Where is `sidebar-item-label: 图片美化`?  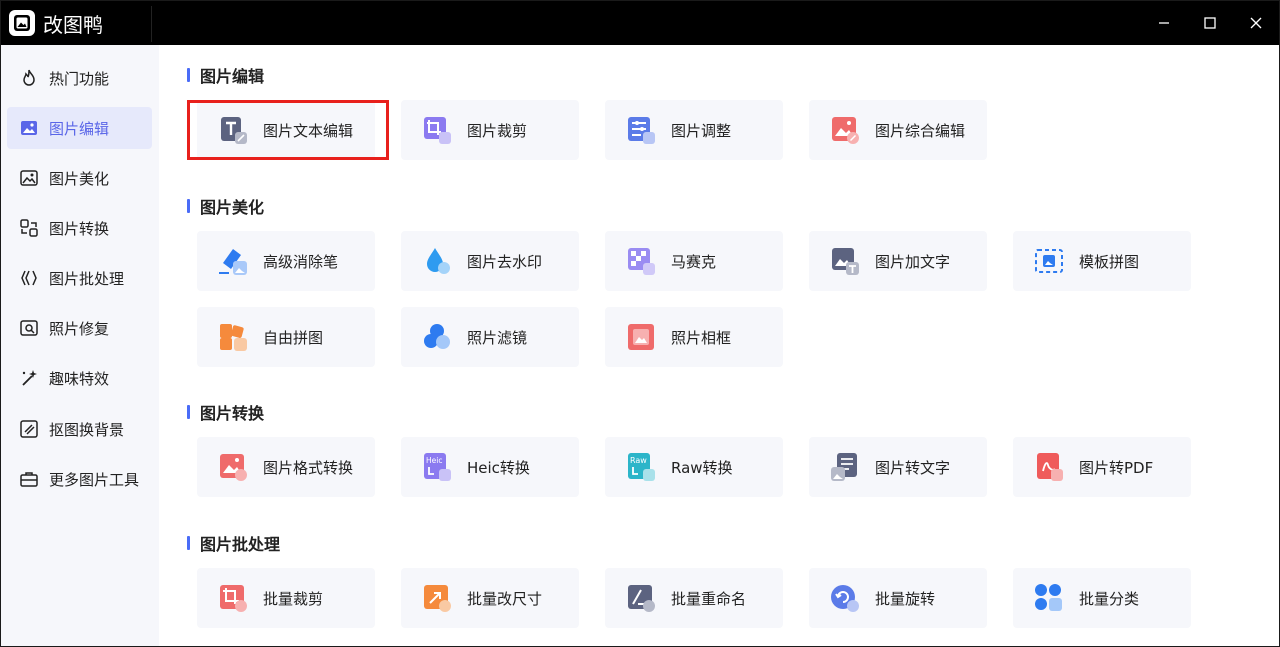
sidebar-item-label: 图片美化 is located at coordinates (79, 178).